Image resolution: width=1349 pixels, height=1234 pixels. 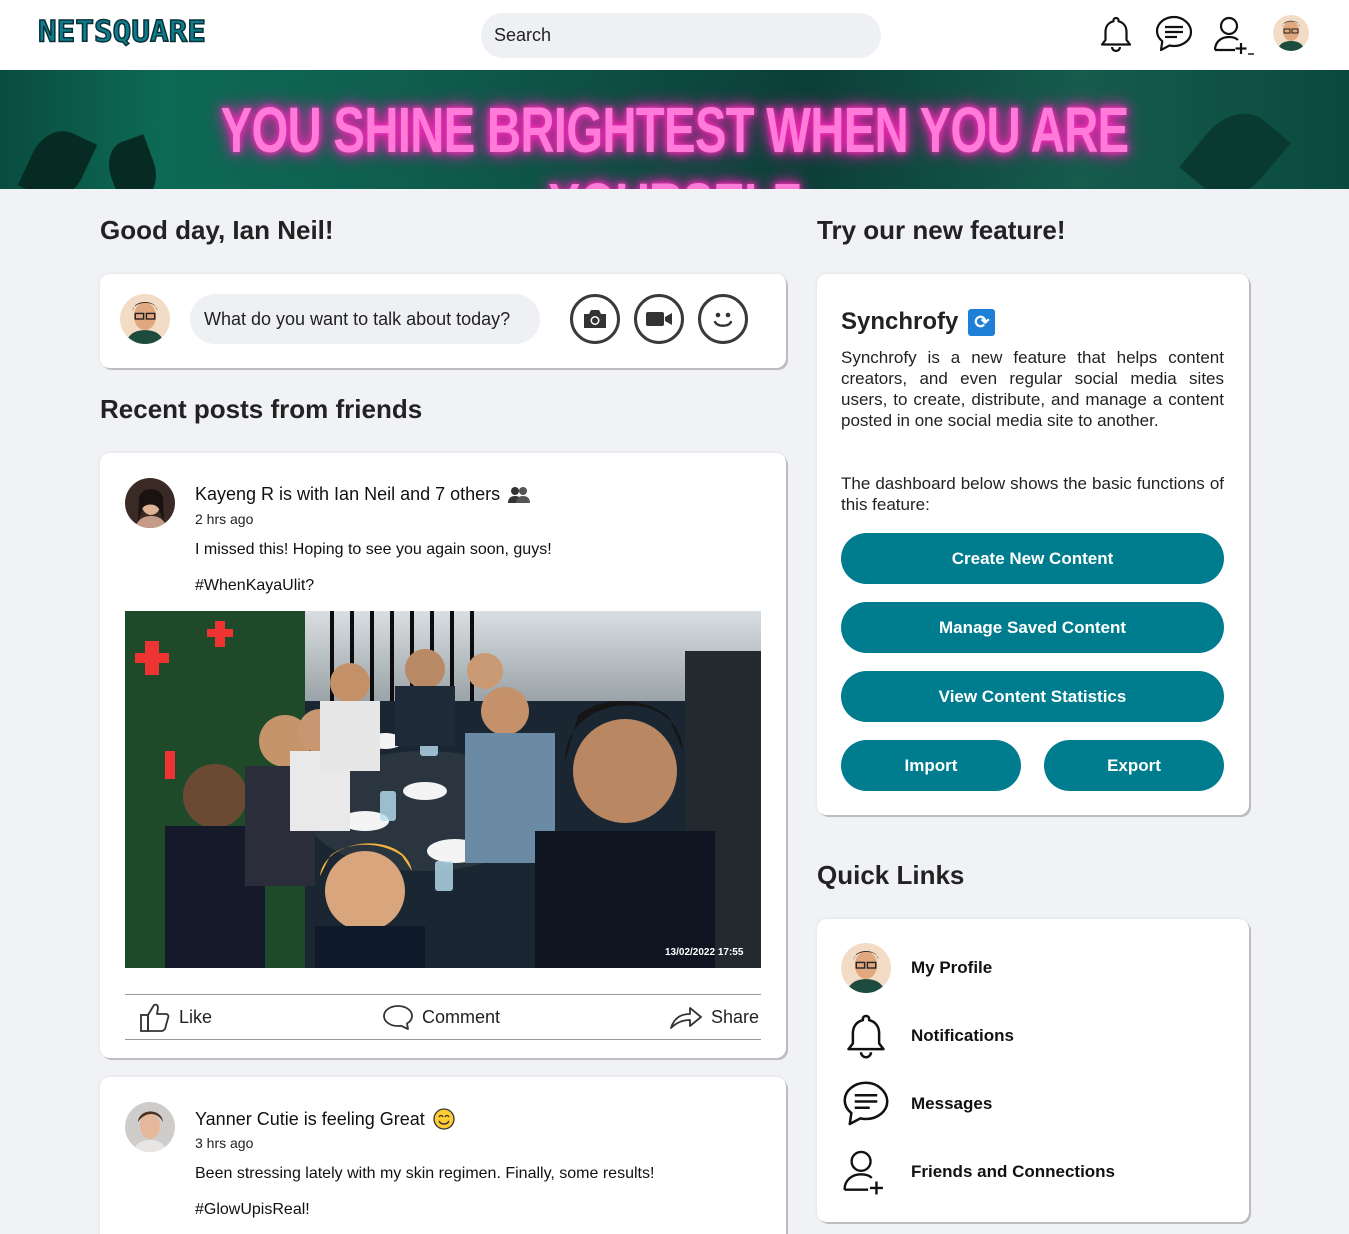 I want to click on like-label: Like, so click(x=196, y=1016).